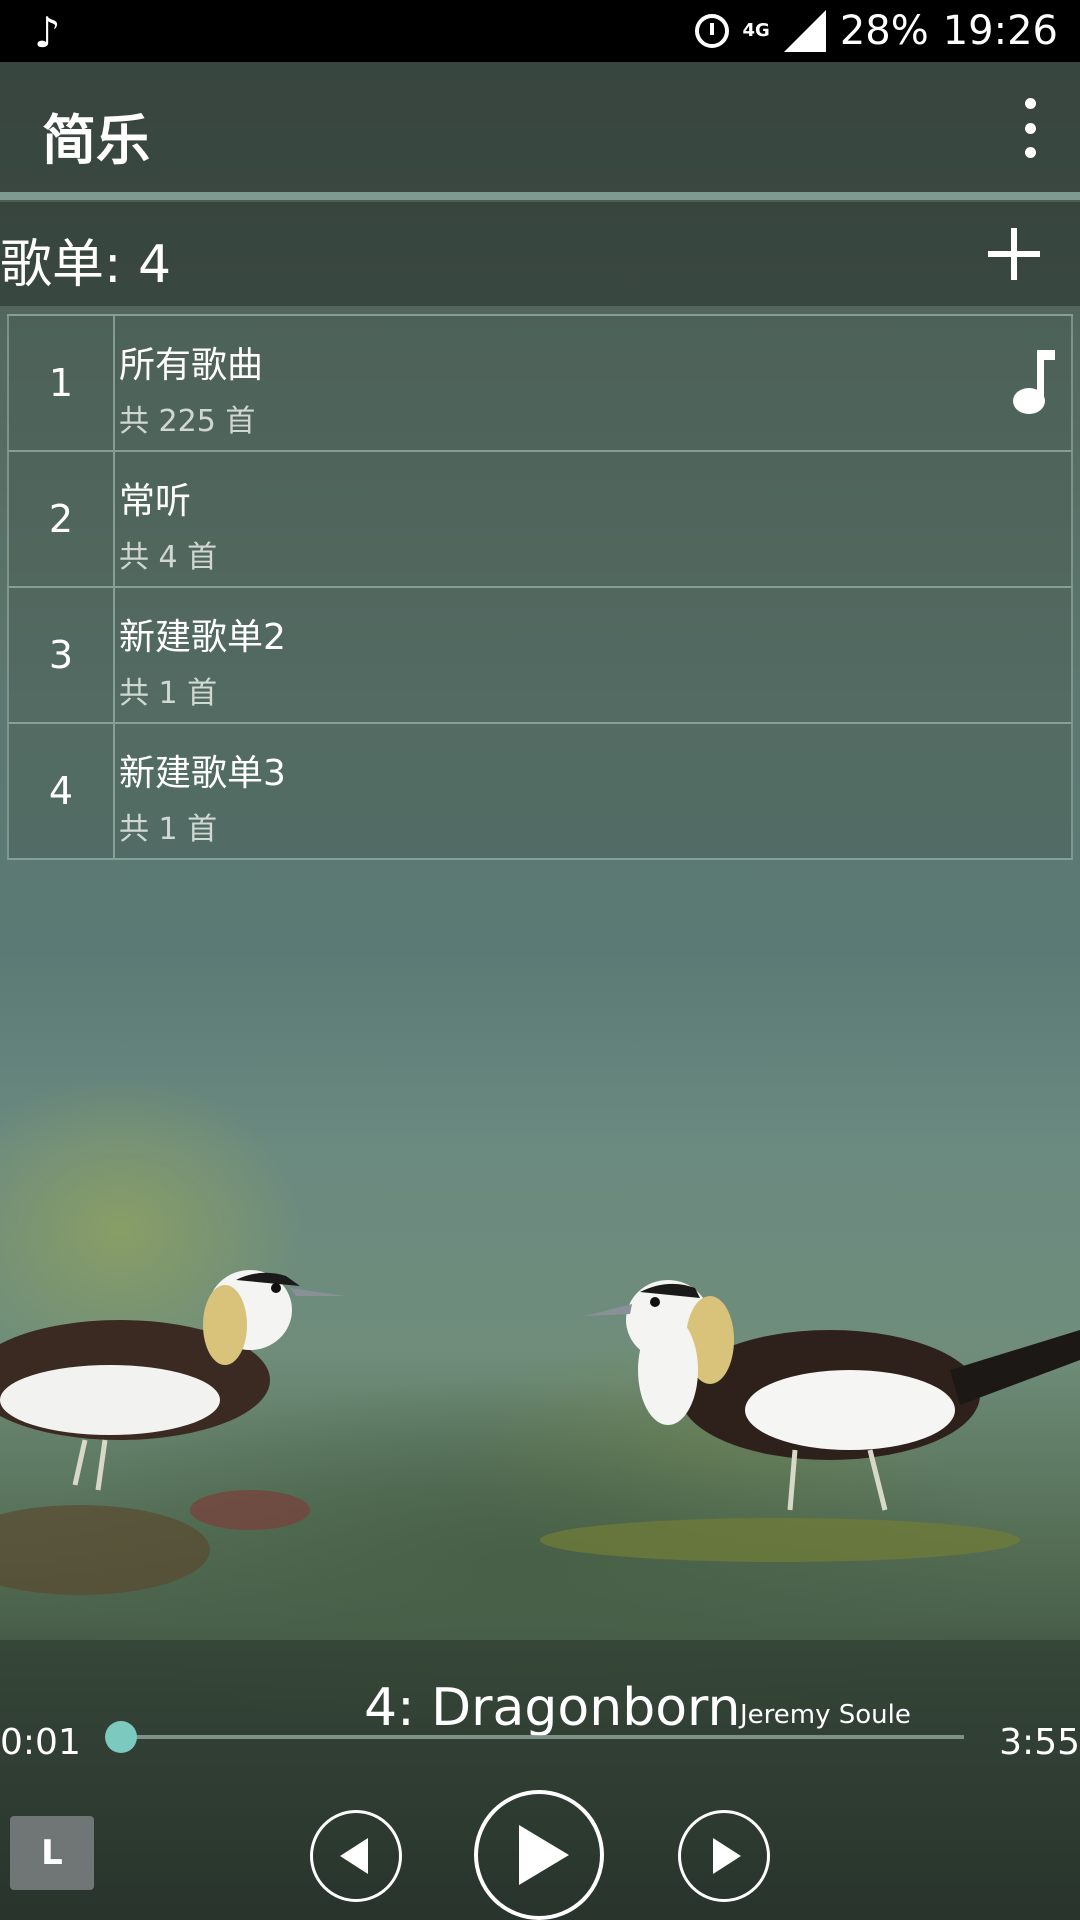  I want to click on total-time: 3:55, so click(1039, 1742).